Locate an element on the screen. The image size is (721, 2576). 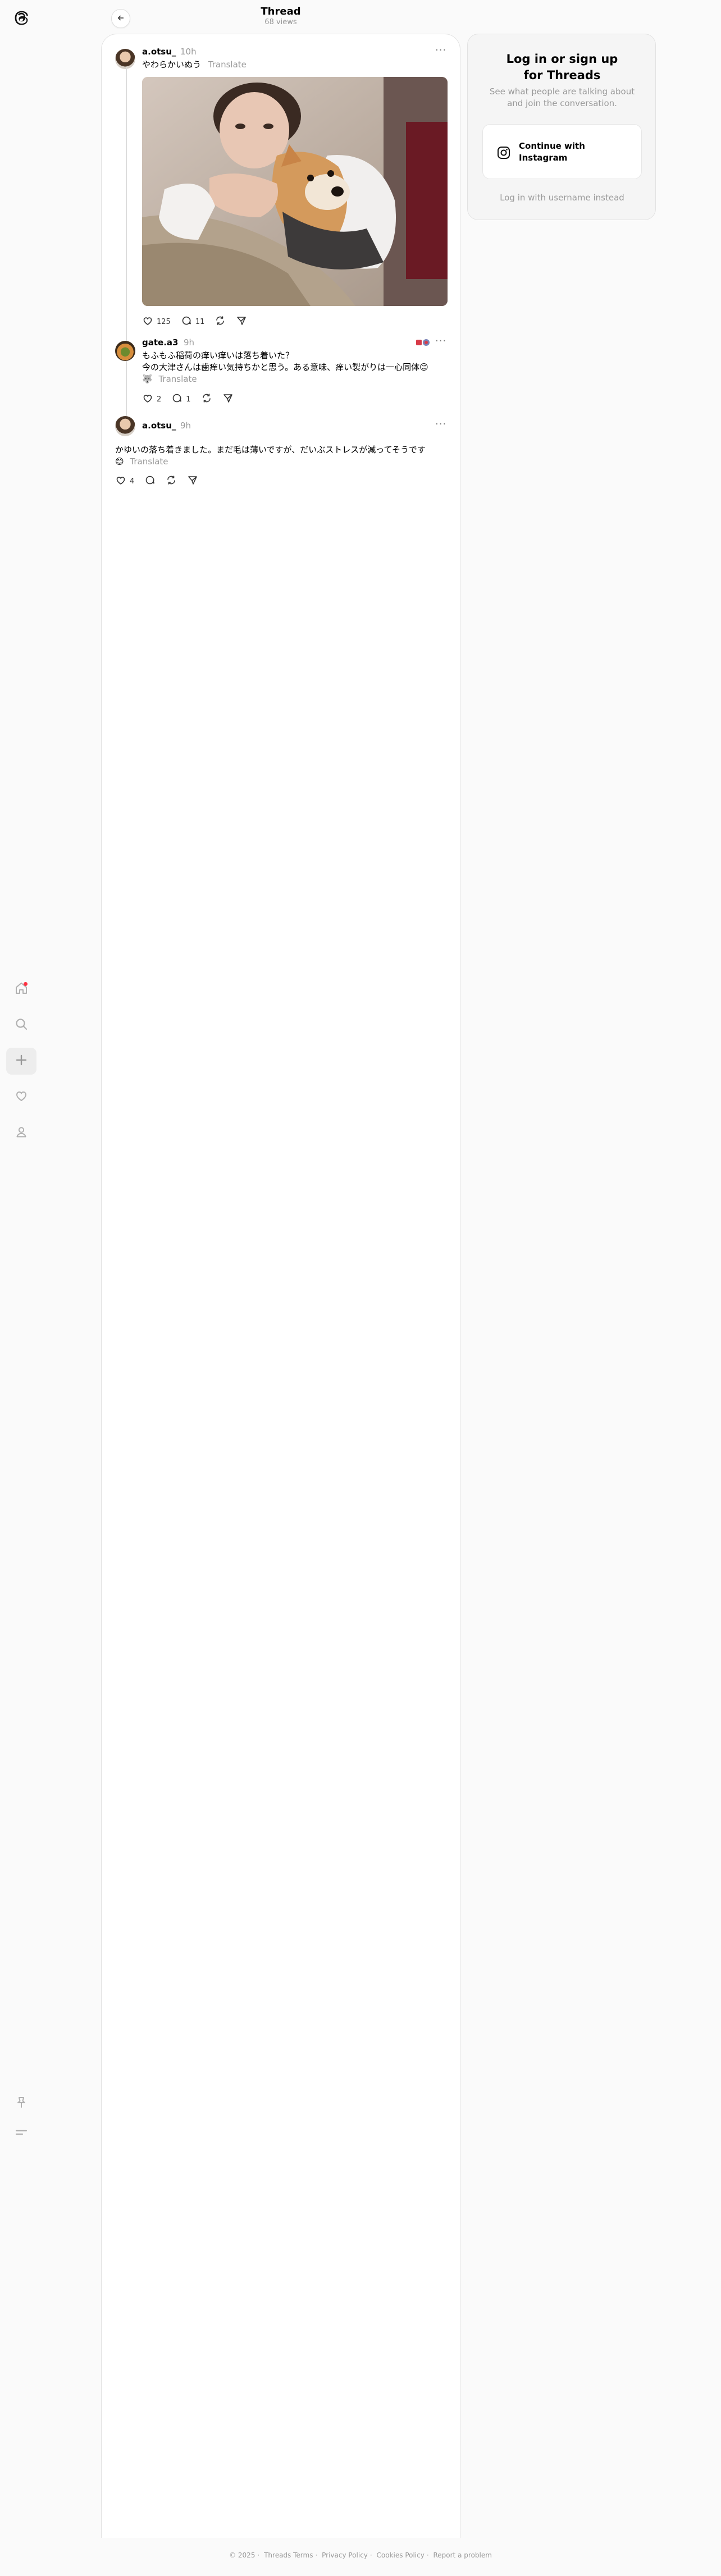
nav-rail is located at coordinates (21, 1288).